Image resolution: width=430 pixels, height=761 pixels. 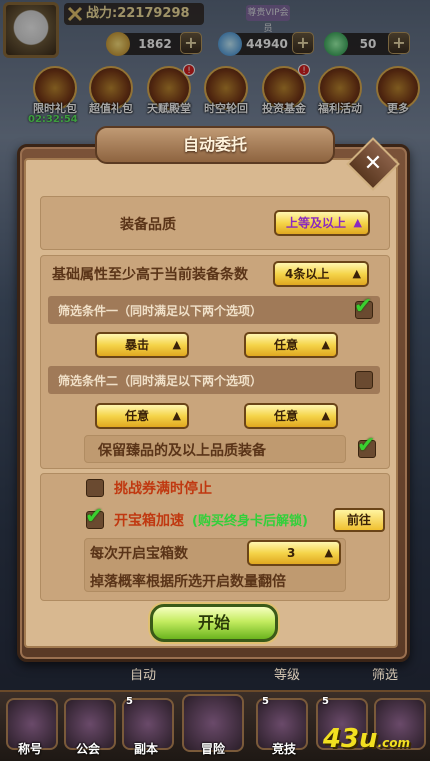 I want to click on base-attr-dropdown: 4条以上 ▲, so click(x=321, y=274).